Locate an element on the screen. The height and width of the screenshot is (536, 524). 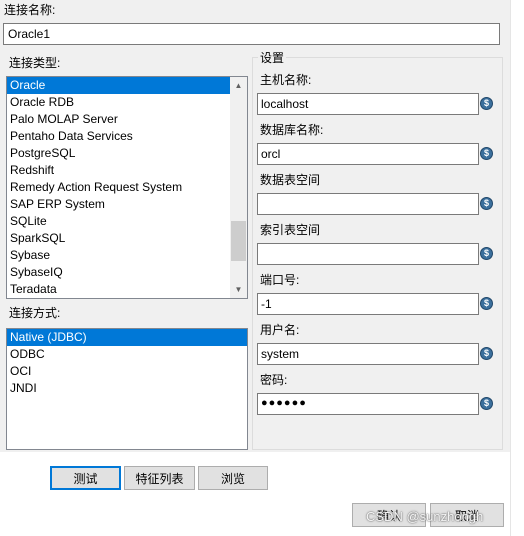
settings-title: 设置 is located at coordinates (272, 58).